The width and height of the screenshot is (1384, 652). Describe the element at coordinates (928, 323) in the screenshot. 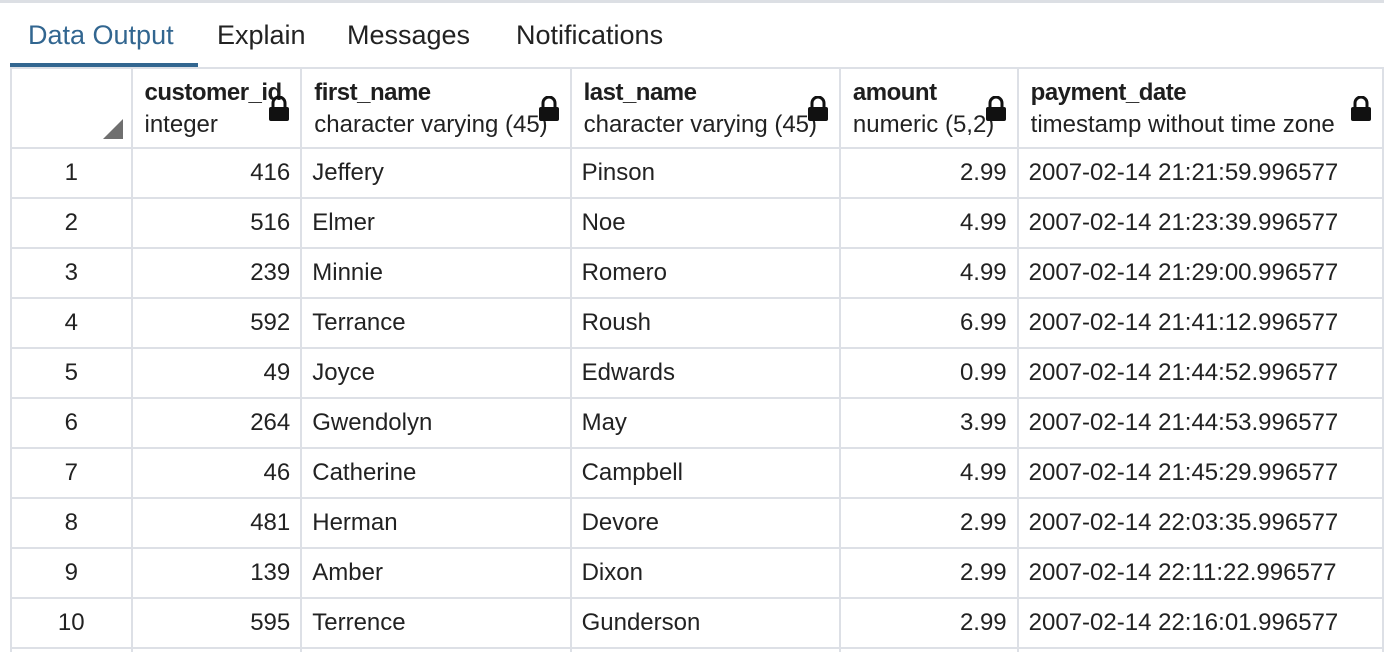

I see `cell-amount: 6.99` at that location.